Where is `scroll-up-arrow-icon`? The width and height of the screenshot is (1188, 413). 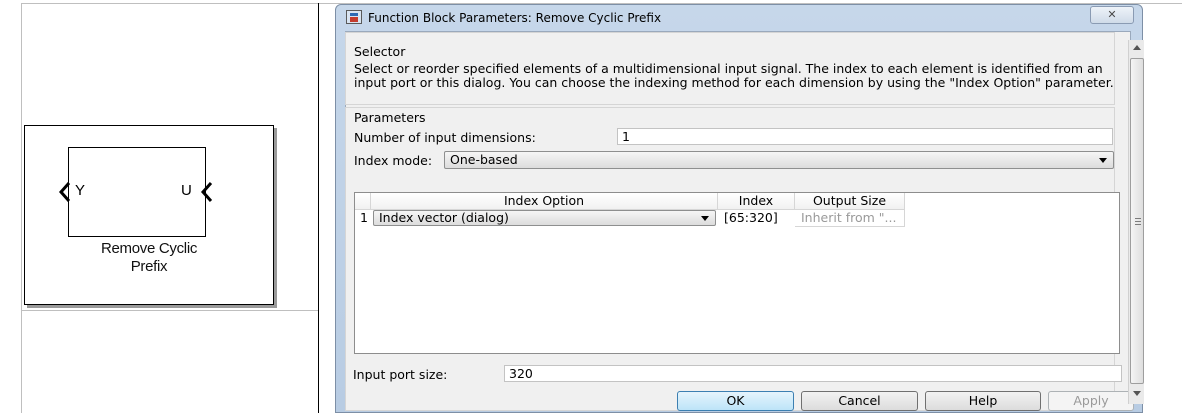
scroll-up-arrow-icon is located at coordinates (1137, 47).